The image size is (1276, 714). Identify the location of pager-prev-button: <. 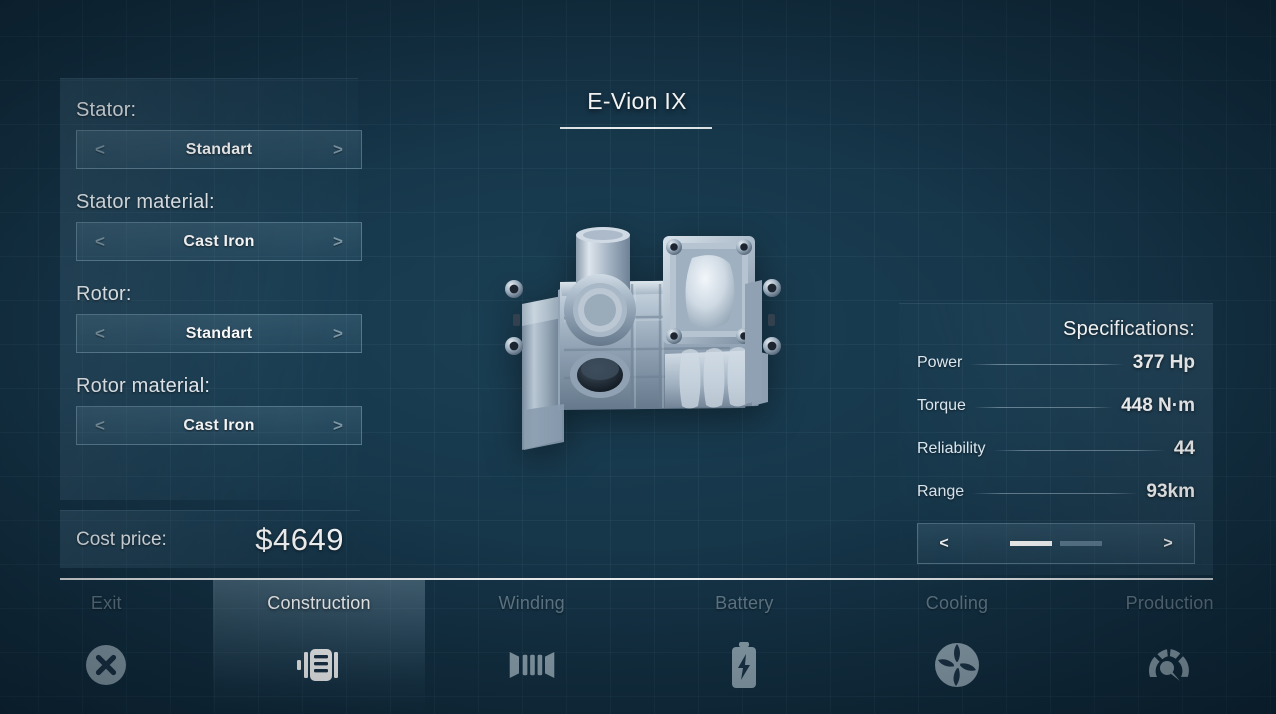
(944, 544).